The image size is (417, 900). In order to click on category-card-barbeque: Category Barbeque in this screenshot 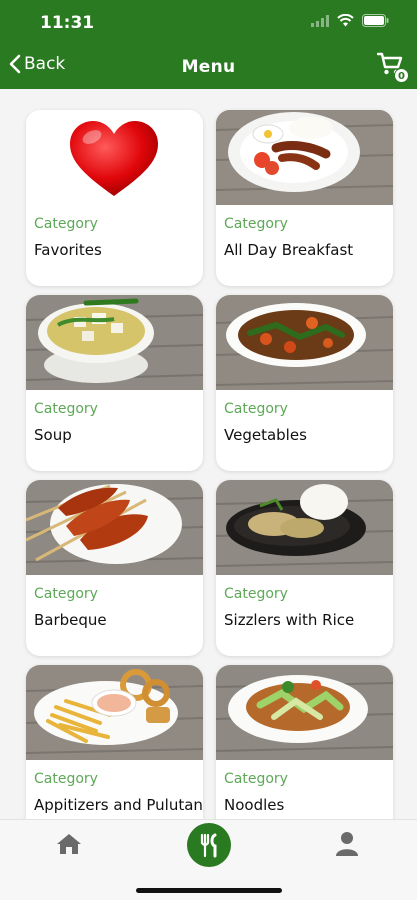, I will do `click(114, 568)`.